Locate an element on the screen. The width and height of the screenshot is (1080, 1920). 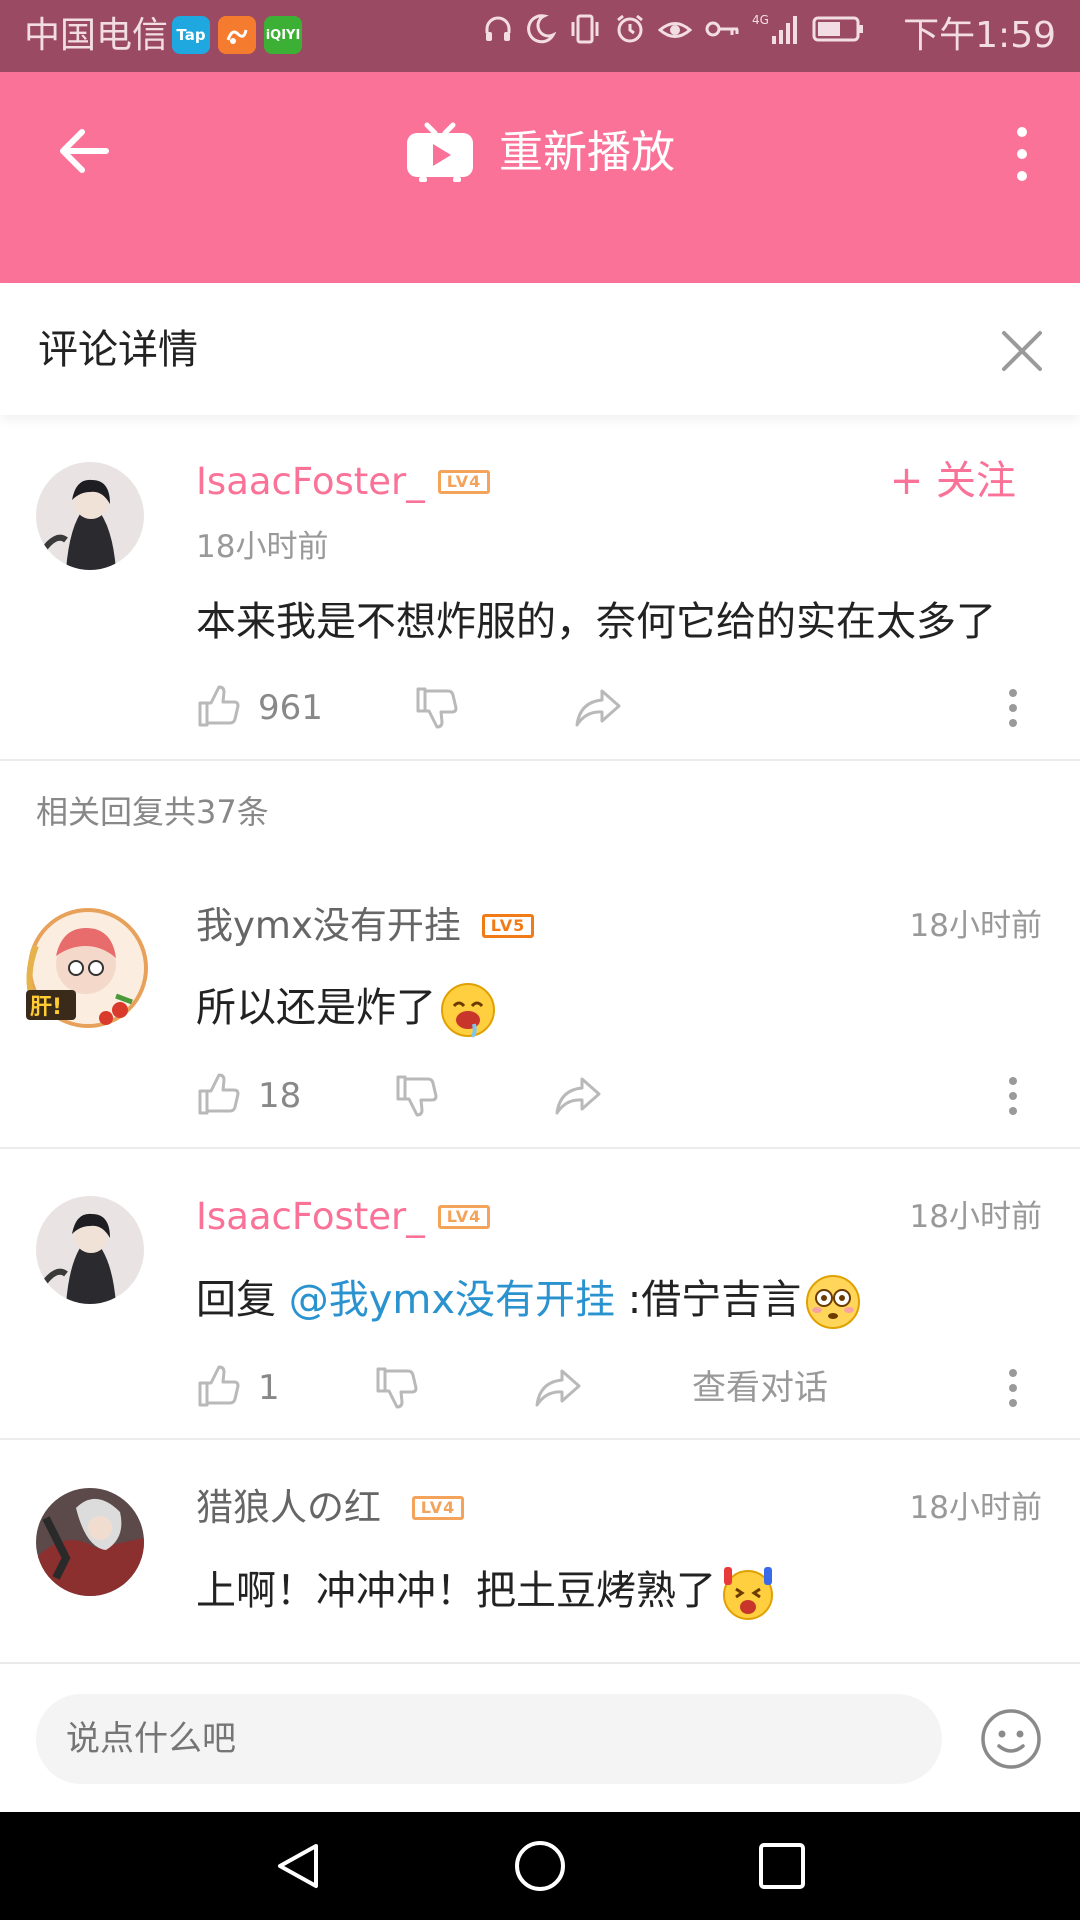
reply-username: IsaacFoster_ is located at coordinates (310, 1217).